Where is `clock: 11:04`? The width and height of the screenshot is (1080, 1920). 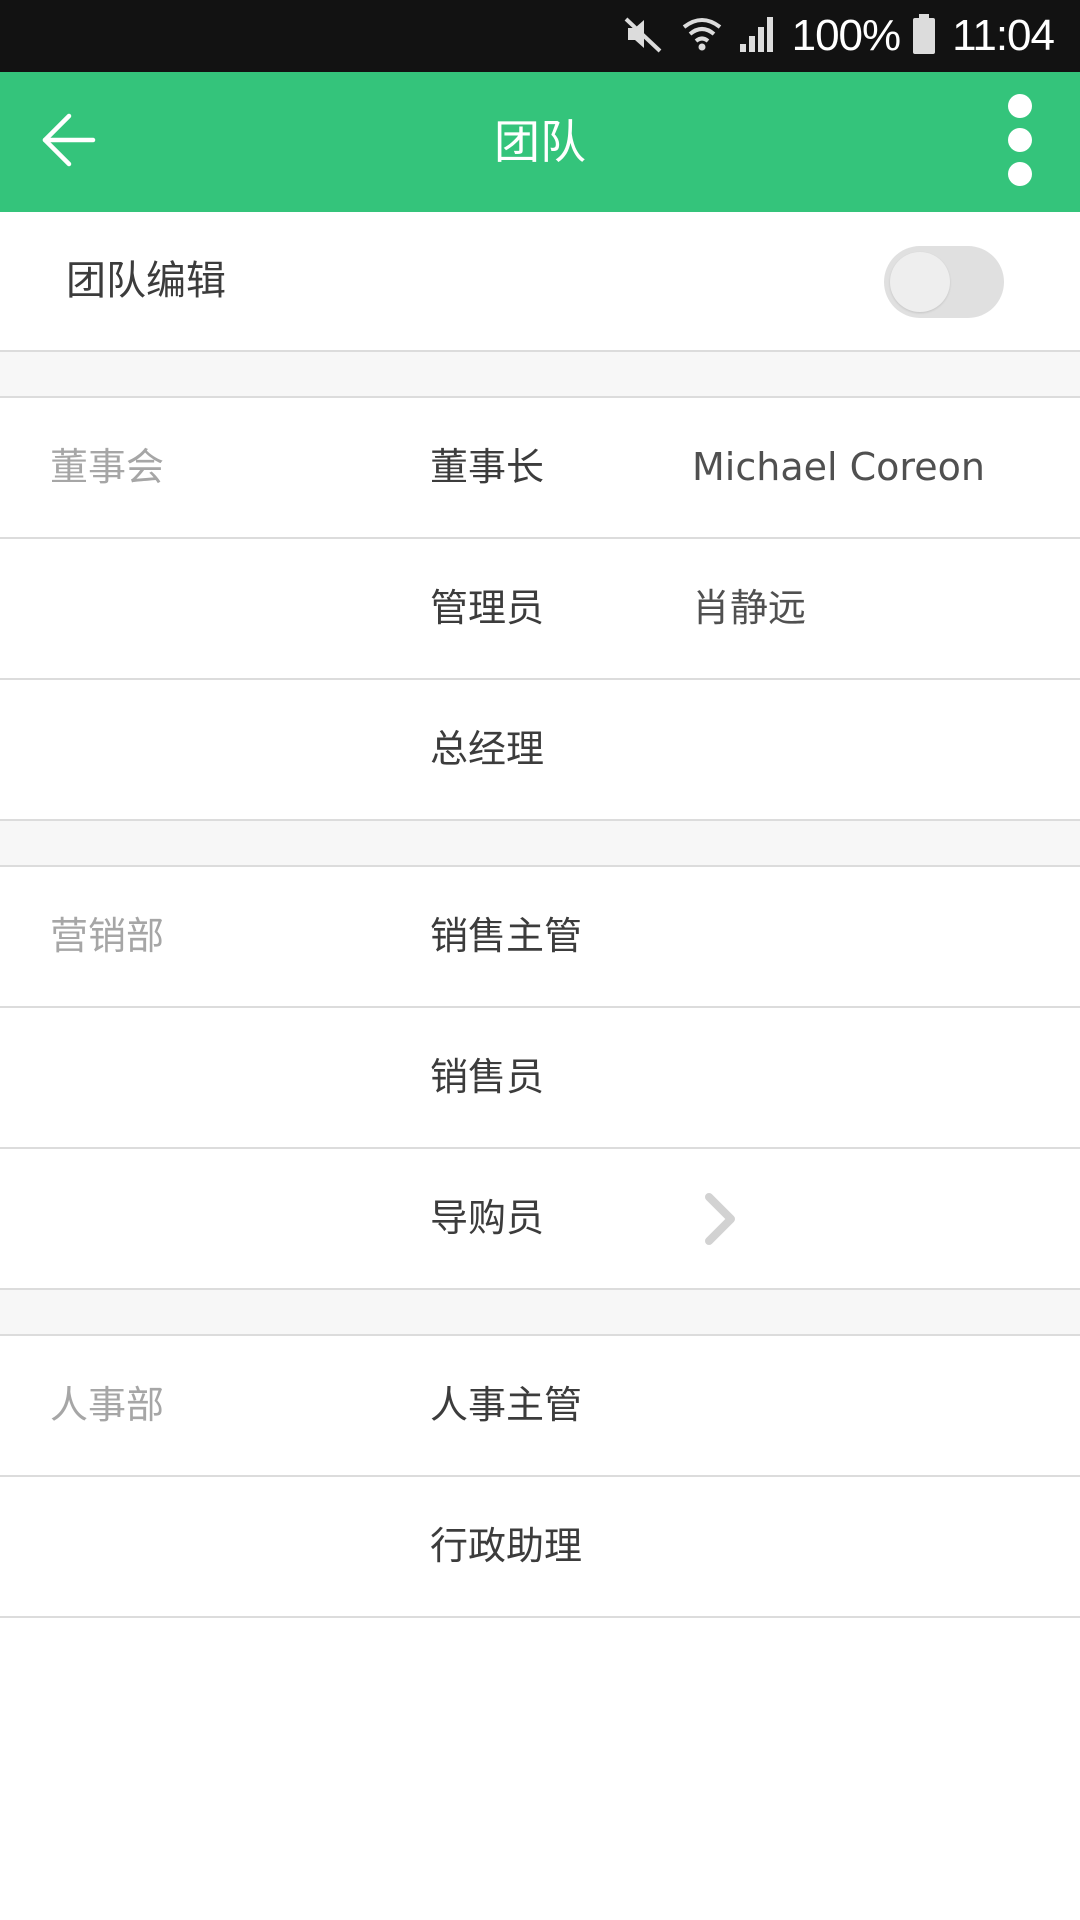
clock: 11:04 is located at coordinates (1003, 35).